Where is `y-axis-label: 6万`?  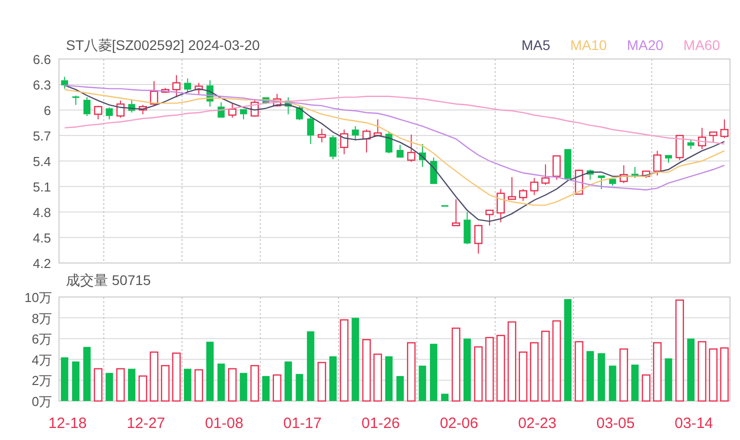
y-axis-label: 6万 is located at coordinates (42, 339).